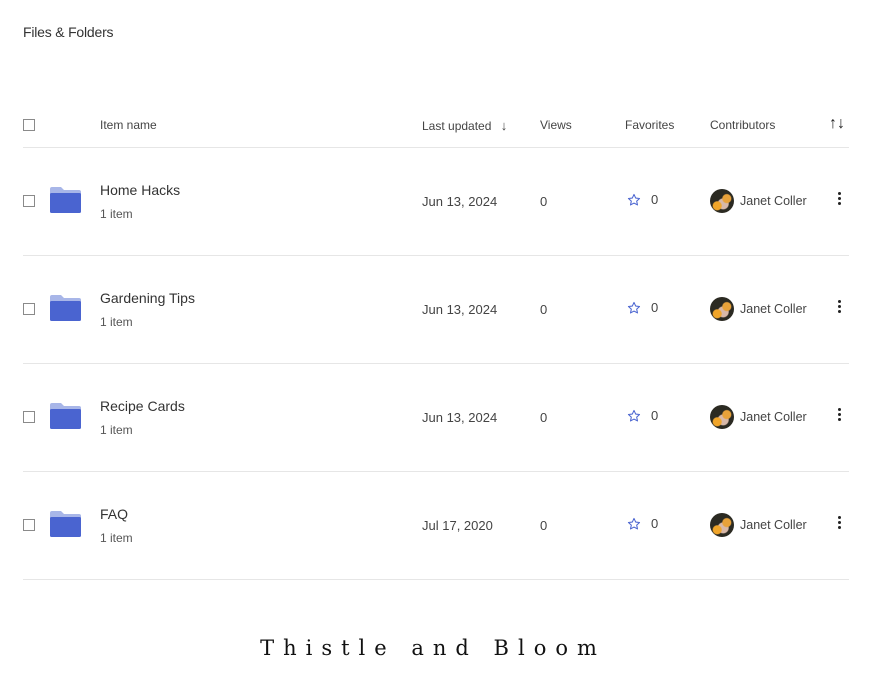  What do you see at coordinates (457, 525) in the screenshot?
I see `last-updated: Jul 17, 2020` at bounding box center [457, 525].